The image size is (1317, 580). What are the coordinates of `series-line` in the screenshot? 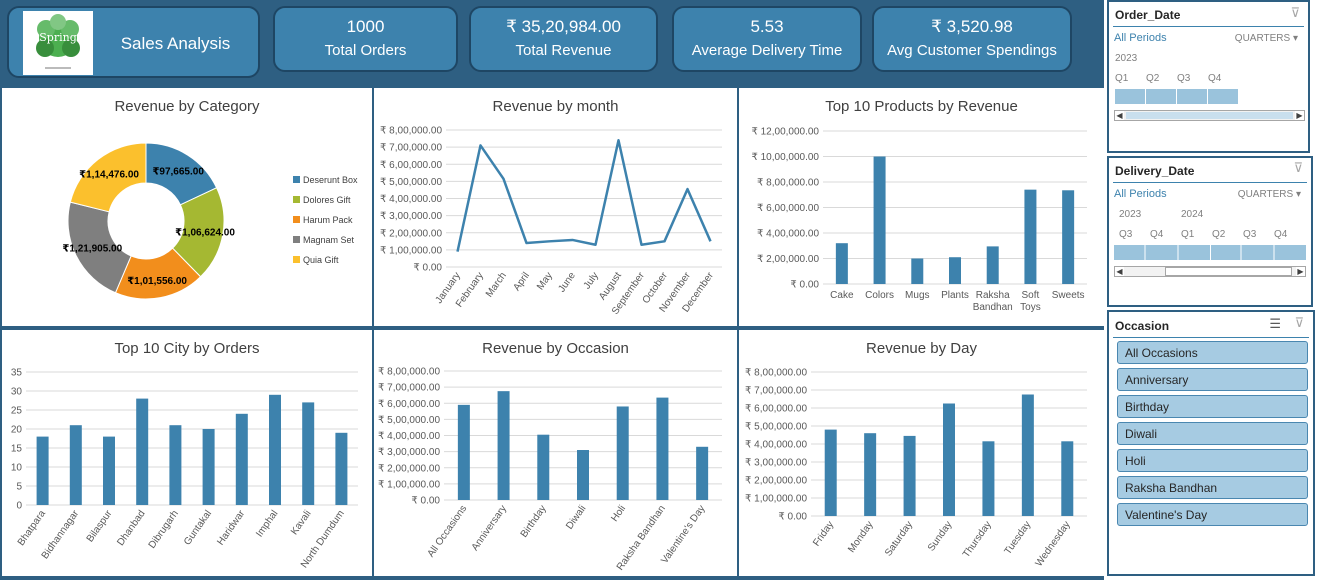 It's located at (584, 195).